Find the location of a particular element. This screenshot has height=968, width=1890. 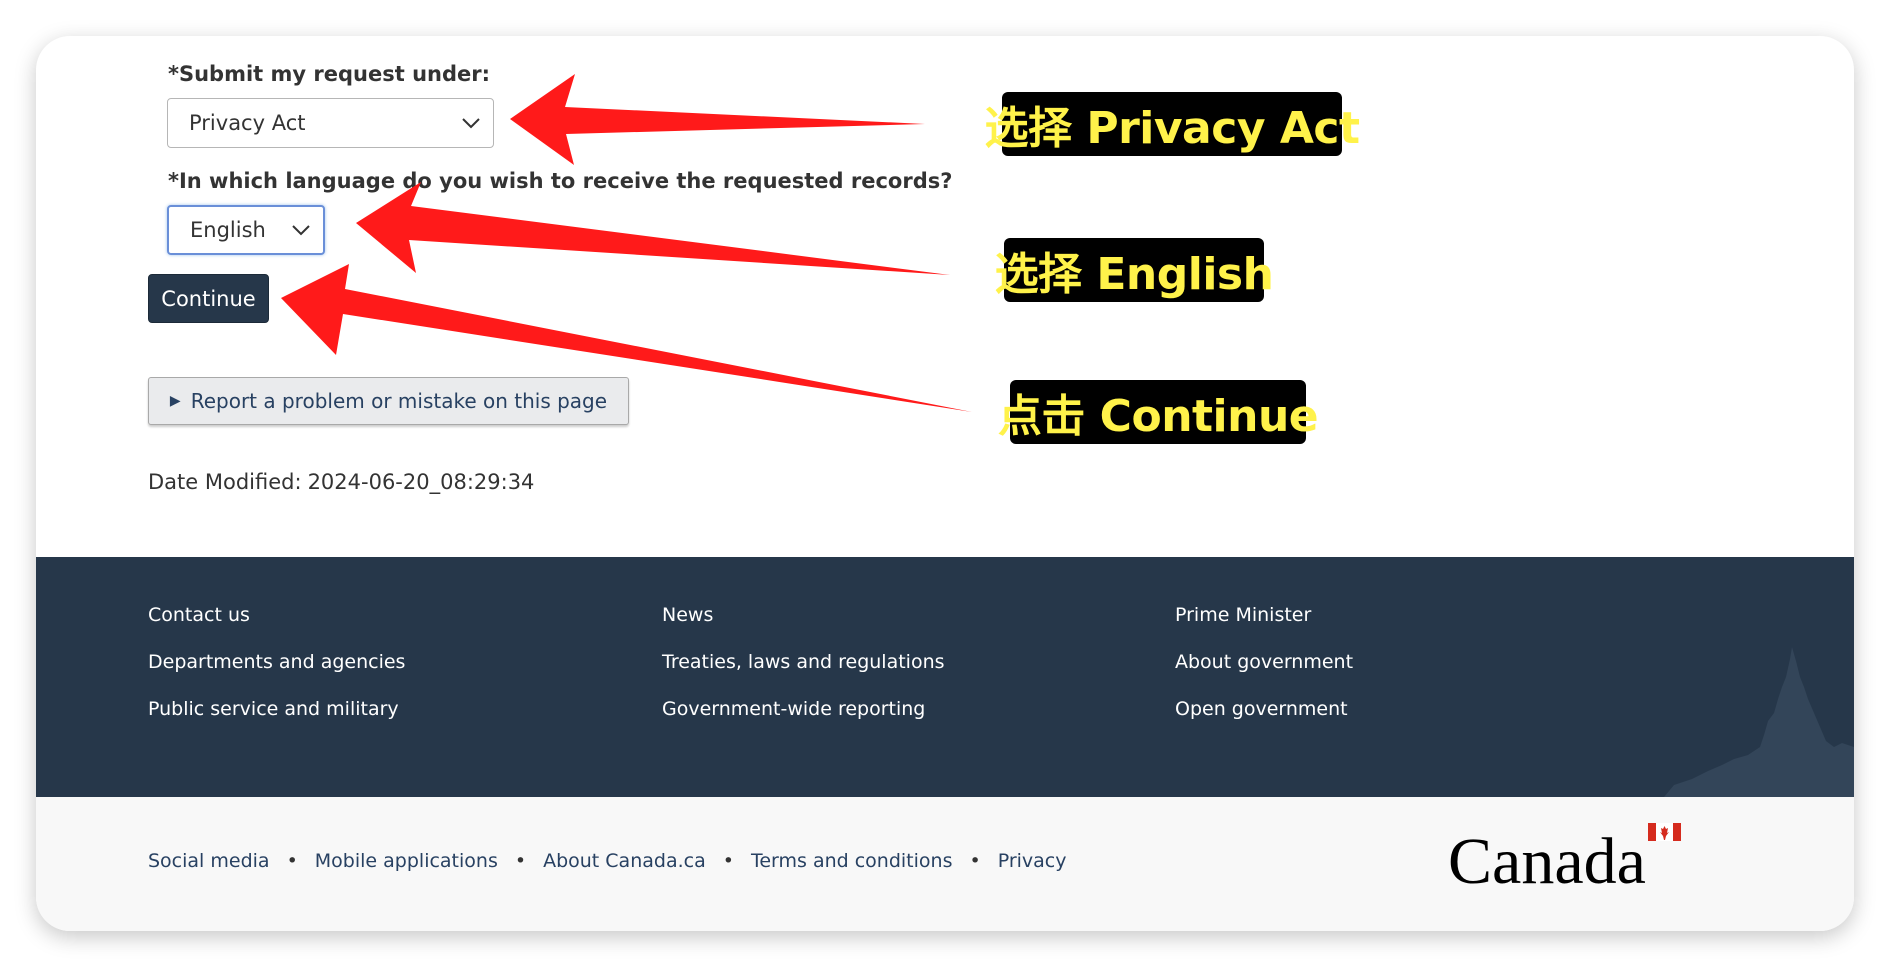

annotation-select-privacy-act: 选择 Privacy Act is located at coordinates (1172, 124).